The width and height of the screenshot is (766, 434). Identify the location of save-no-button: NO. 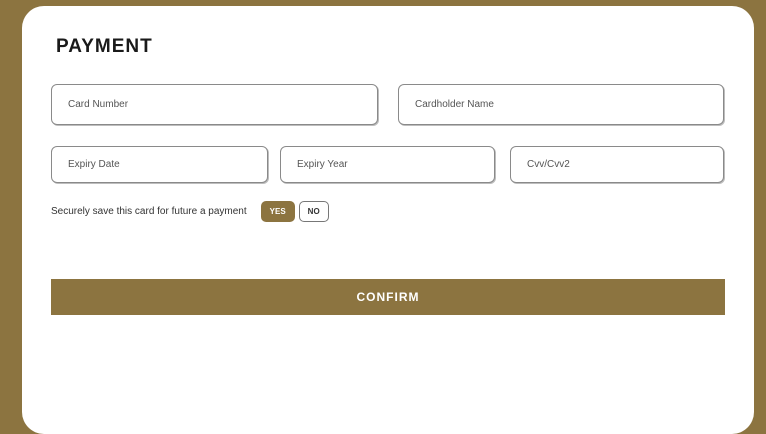
(313, 211).